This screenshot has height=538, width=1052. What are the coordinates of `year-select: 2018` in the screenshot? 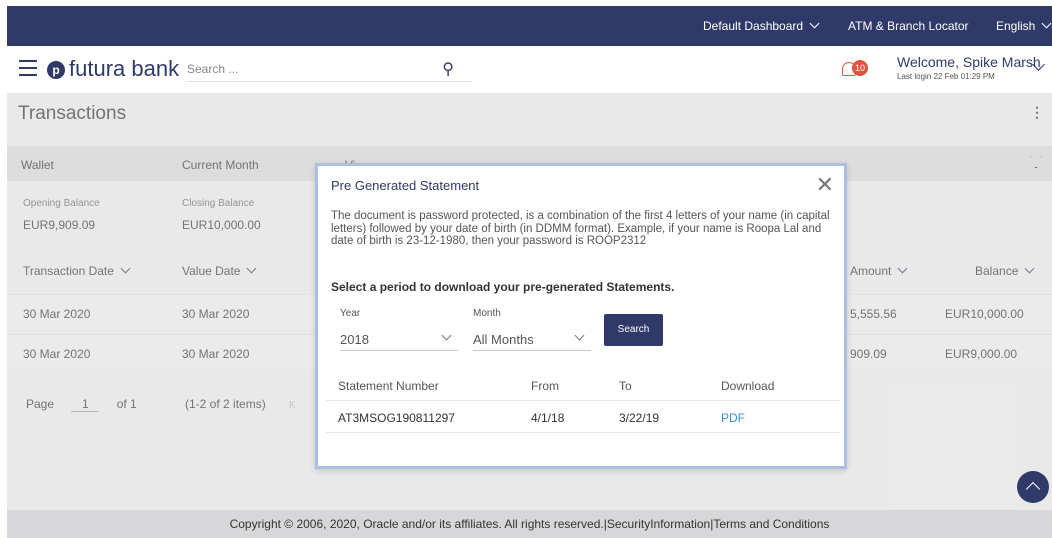 It's located at (399, 340).